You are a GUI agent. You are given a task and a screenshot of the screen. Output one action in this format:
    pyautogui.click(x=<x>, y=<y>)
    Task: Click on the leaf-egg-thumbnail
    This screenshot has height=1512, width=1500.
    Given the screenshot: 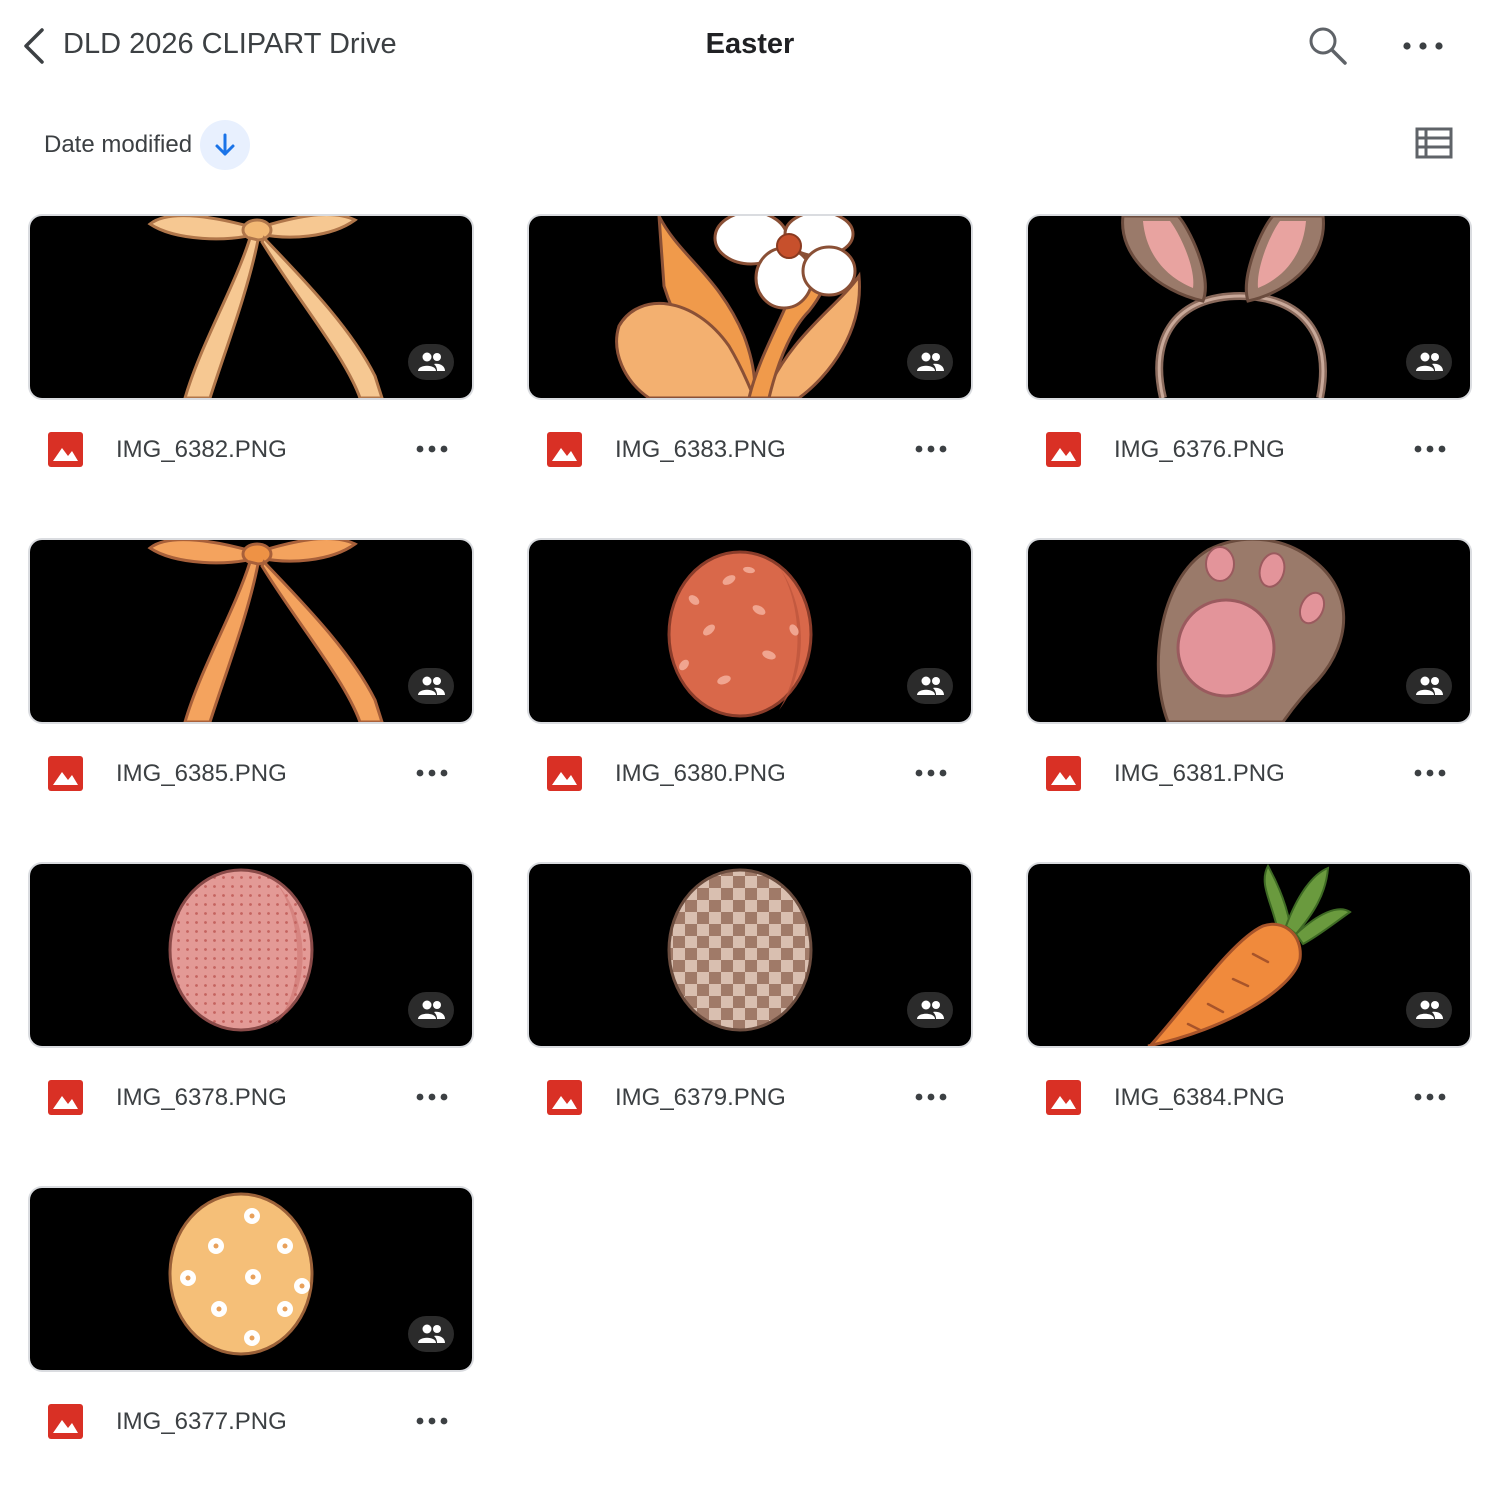 What is the action you would take?
    pyautogui.click(x=740, y=634)
    